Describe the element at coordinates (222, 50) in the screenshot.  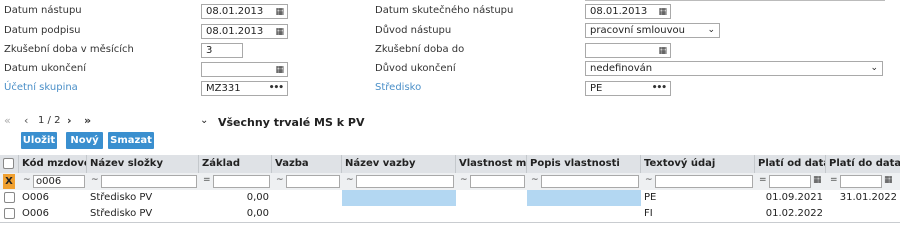
I see `zkusebni-doba-field: 3` at that location.